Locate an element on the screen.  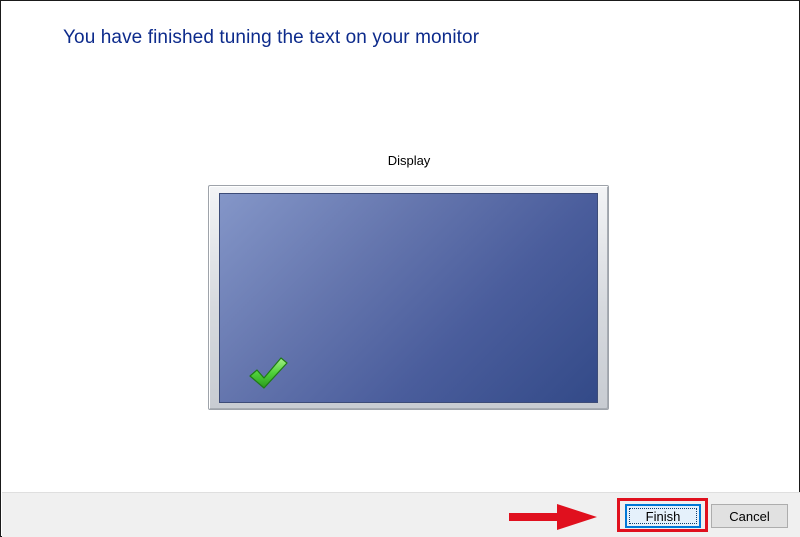
display-label: Display is located at coordinates (409, 160).